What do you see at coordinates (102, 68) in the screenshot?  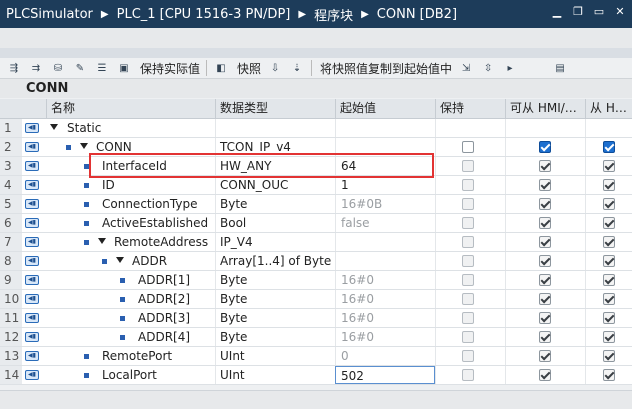 I see `expand-all-icon: ☰` at bounding box center [102, 68].